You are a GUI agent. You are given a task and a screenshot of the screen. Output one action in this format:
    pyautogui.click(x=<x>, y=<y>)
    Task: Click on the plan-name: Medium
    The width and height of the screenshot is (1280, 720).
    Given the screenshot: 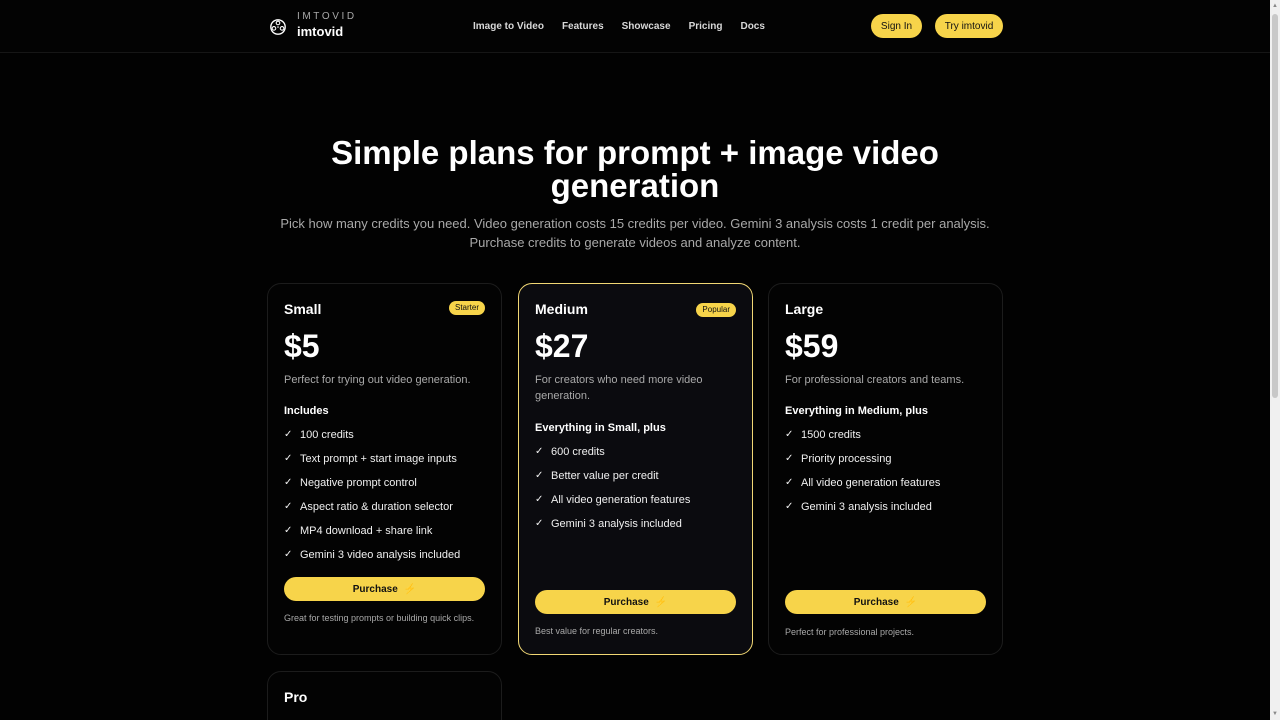 What is the action you would take?
    pyautogui.click(x=561, y=309)
    